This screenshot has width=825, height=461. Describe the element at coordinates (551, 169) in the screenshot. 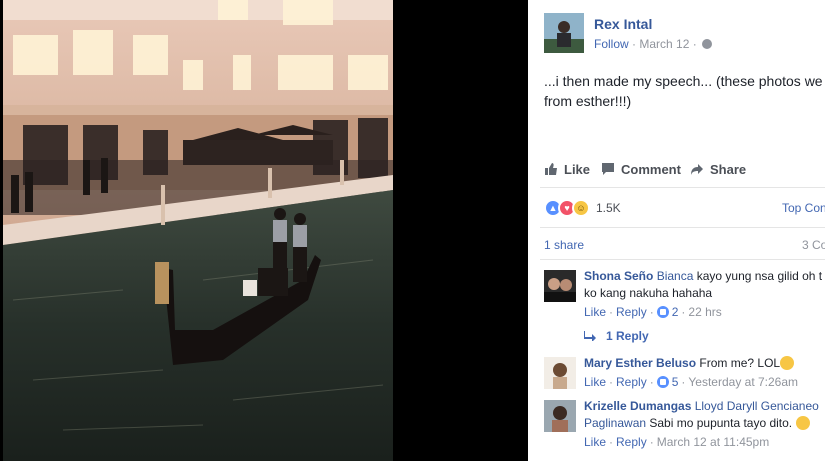

I see `thumbs-up-icon` at that location.